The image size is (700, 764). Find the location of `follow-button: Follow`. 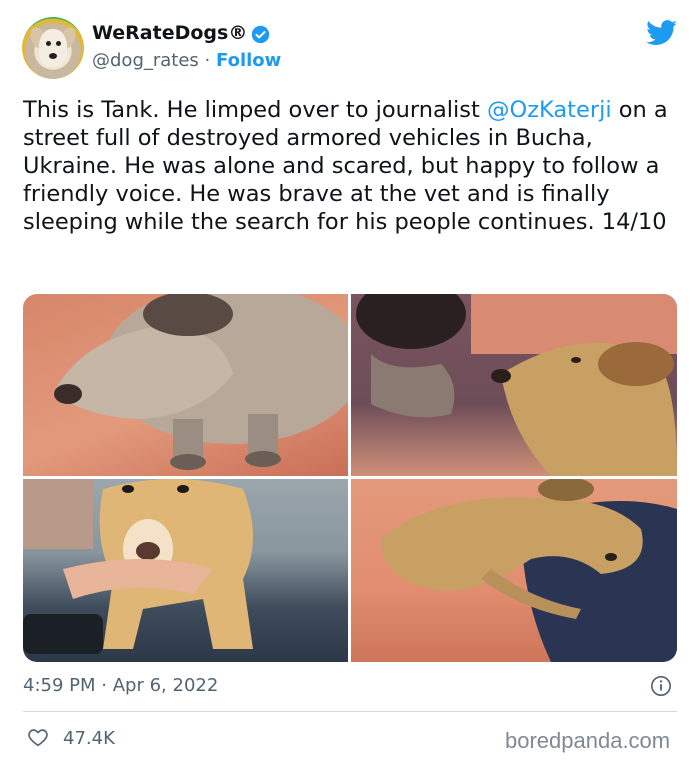

follow-button: Follow is located at coordinates (248, 60).